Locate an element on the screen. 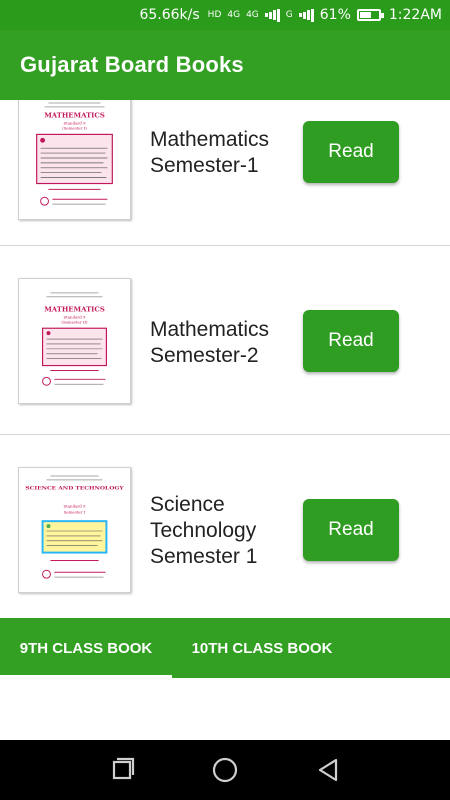  book-cover-graphic: MATHEMATICS Standard 9 (Semester I) is located at coordinates (74, 159).